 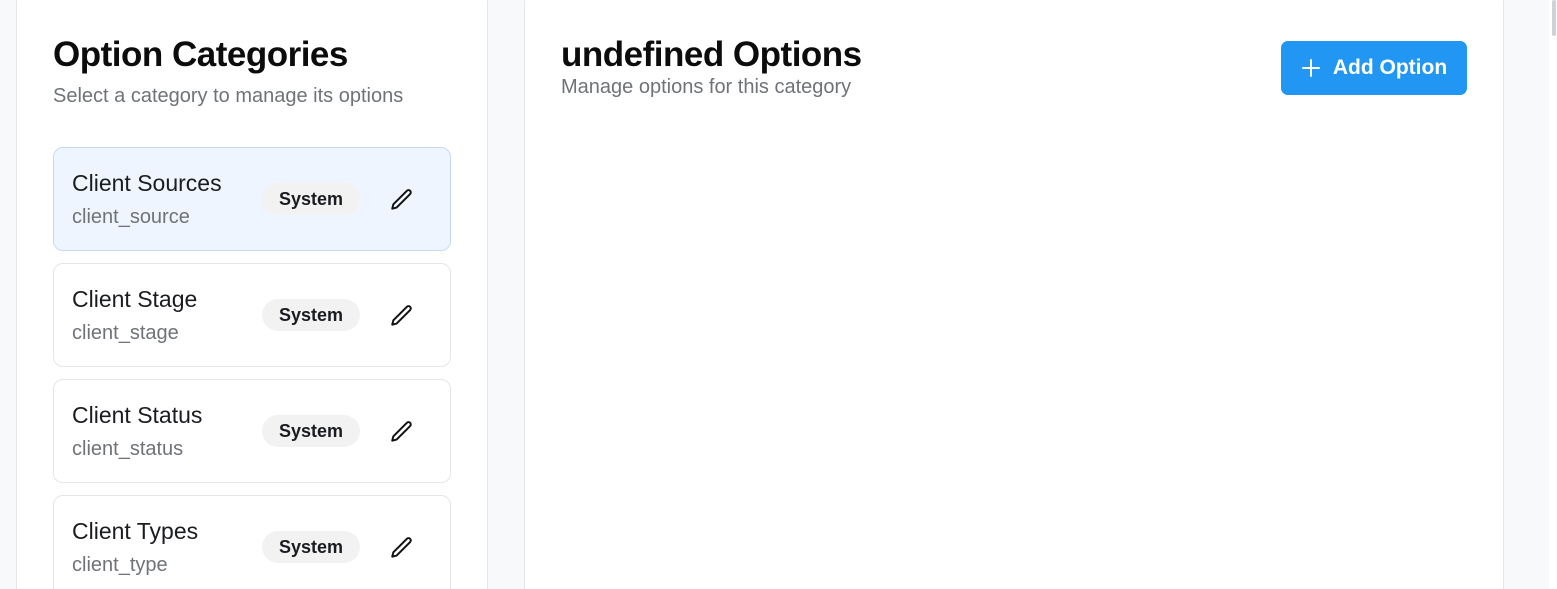 I want to click on categories-title: Option Categories, so click(x=200, y=54).